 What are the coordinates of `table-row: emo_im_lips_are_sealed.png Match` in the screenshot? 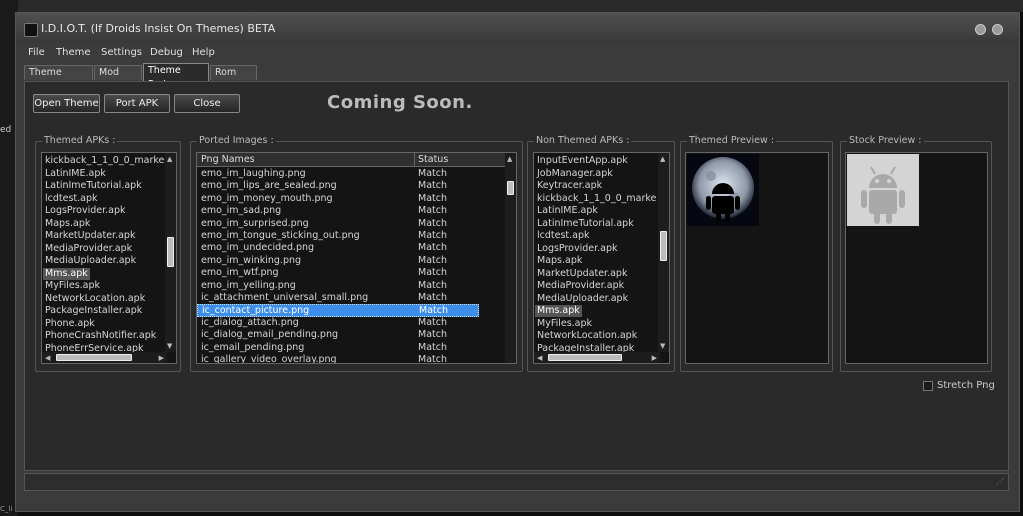 It's located at (338, 186).